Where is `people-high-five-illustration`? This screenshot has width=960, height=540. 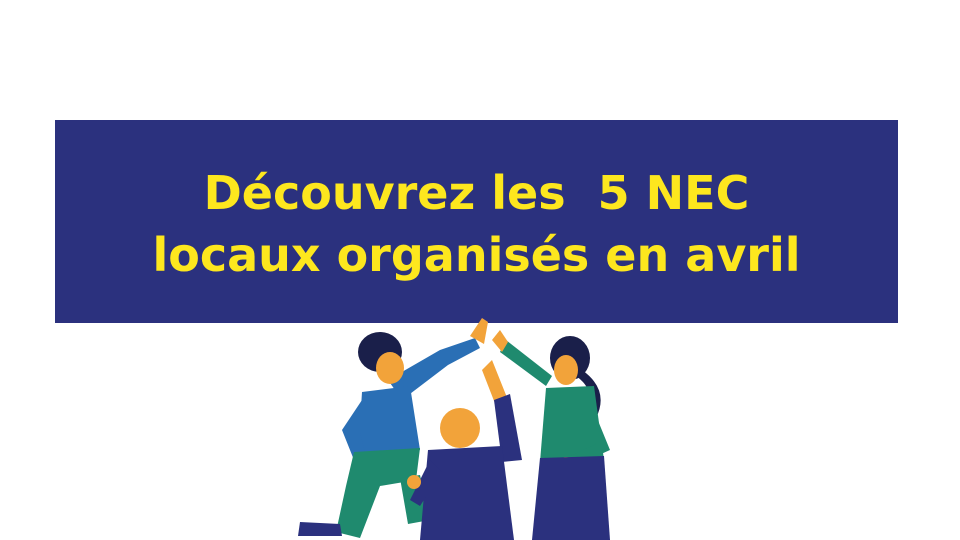 people-high-five-illustration is located at coordinates (454, 429).